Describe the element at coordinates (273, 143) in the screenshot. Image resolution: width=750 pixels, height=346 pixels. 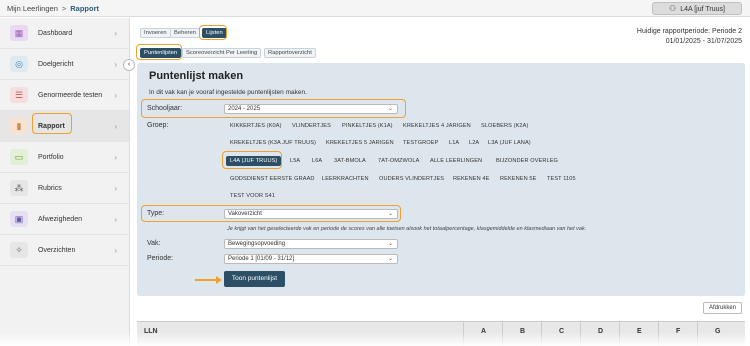
I see `group-option: KREKELTJES (K3A JUF TRUUS)` at that location.